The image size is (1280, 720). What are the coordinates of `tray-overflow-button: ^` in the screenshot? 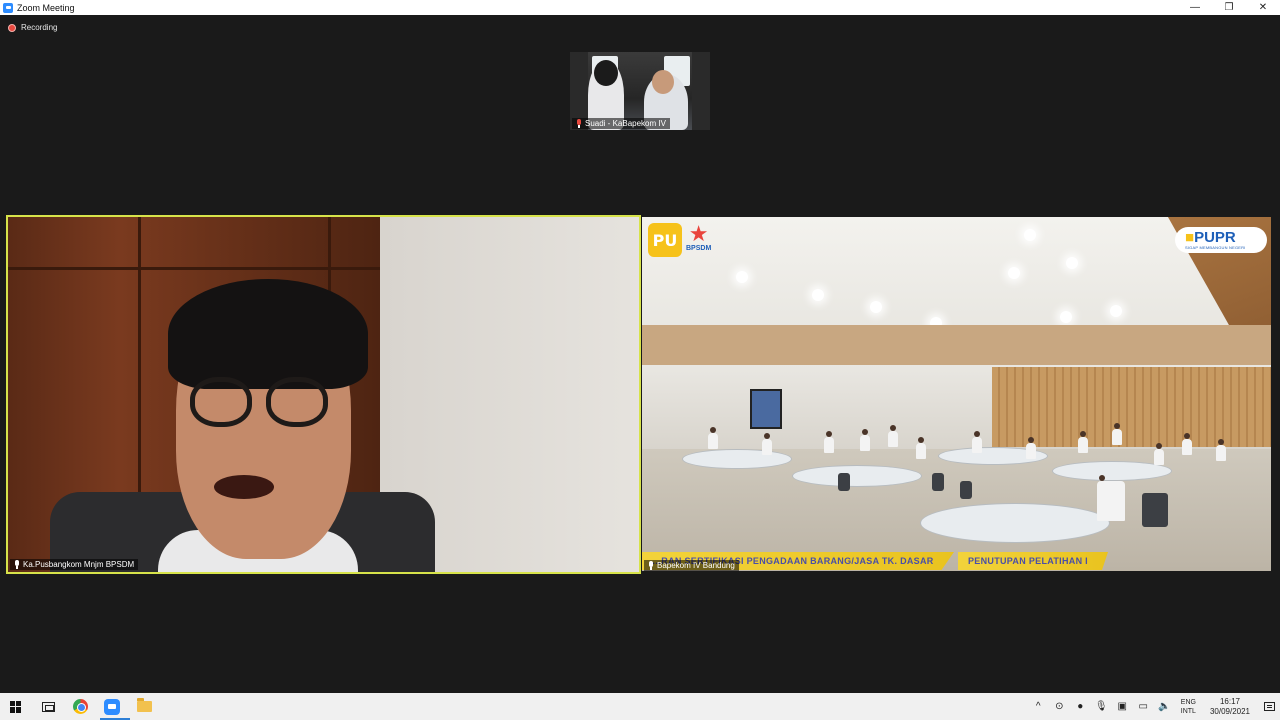 It's located at (1038, 706).